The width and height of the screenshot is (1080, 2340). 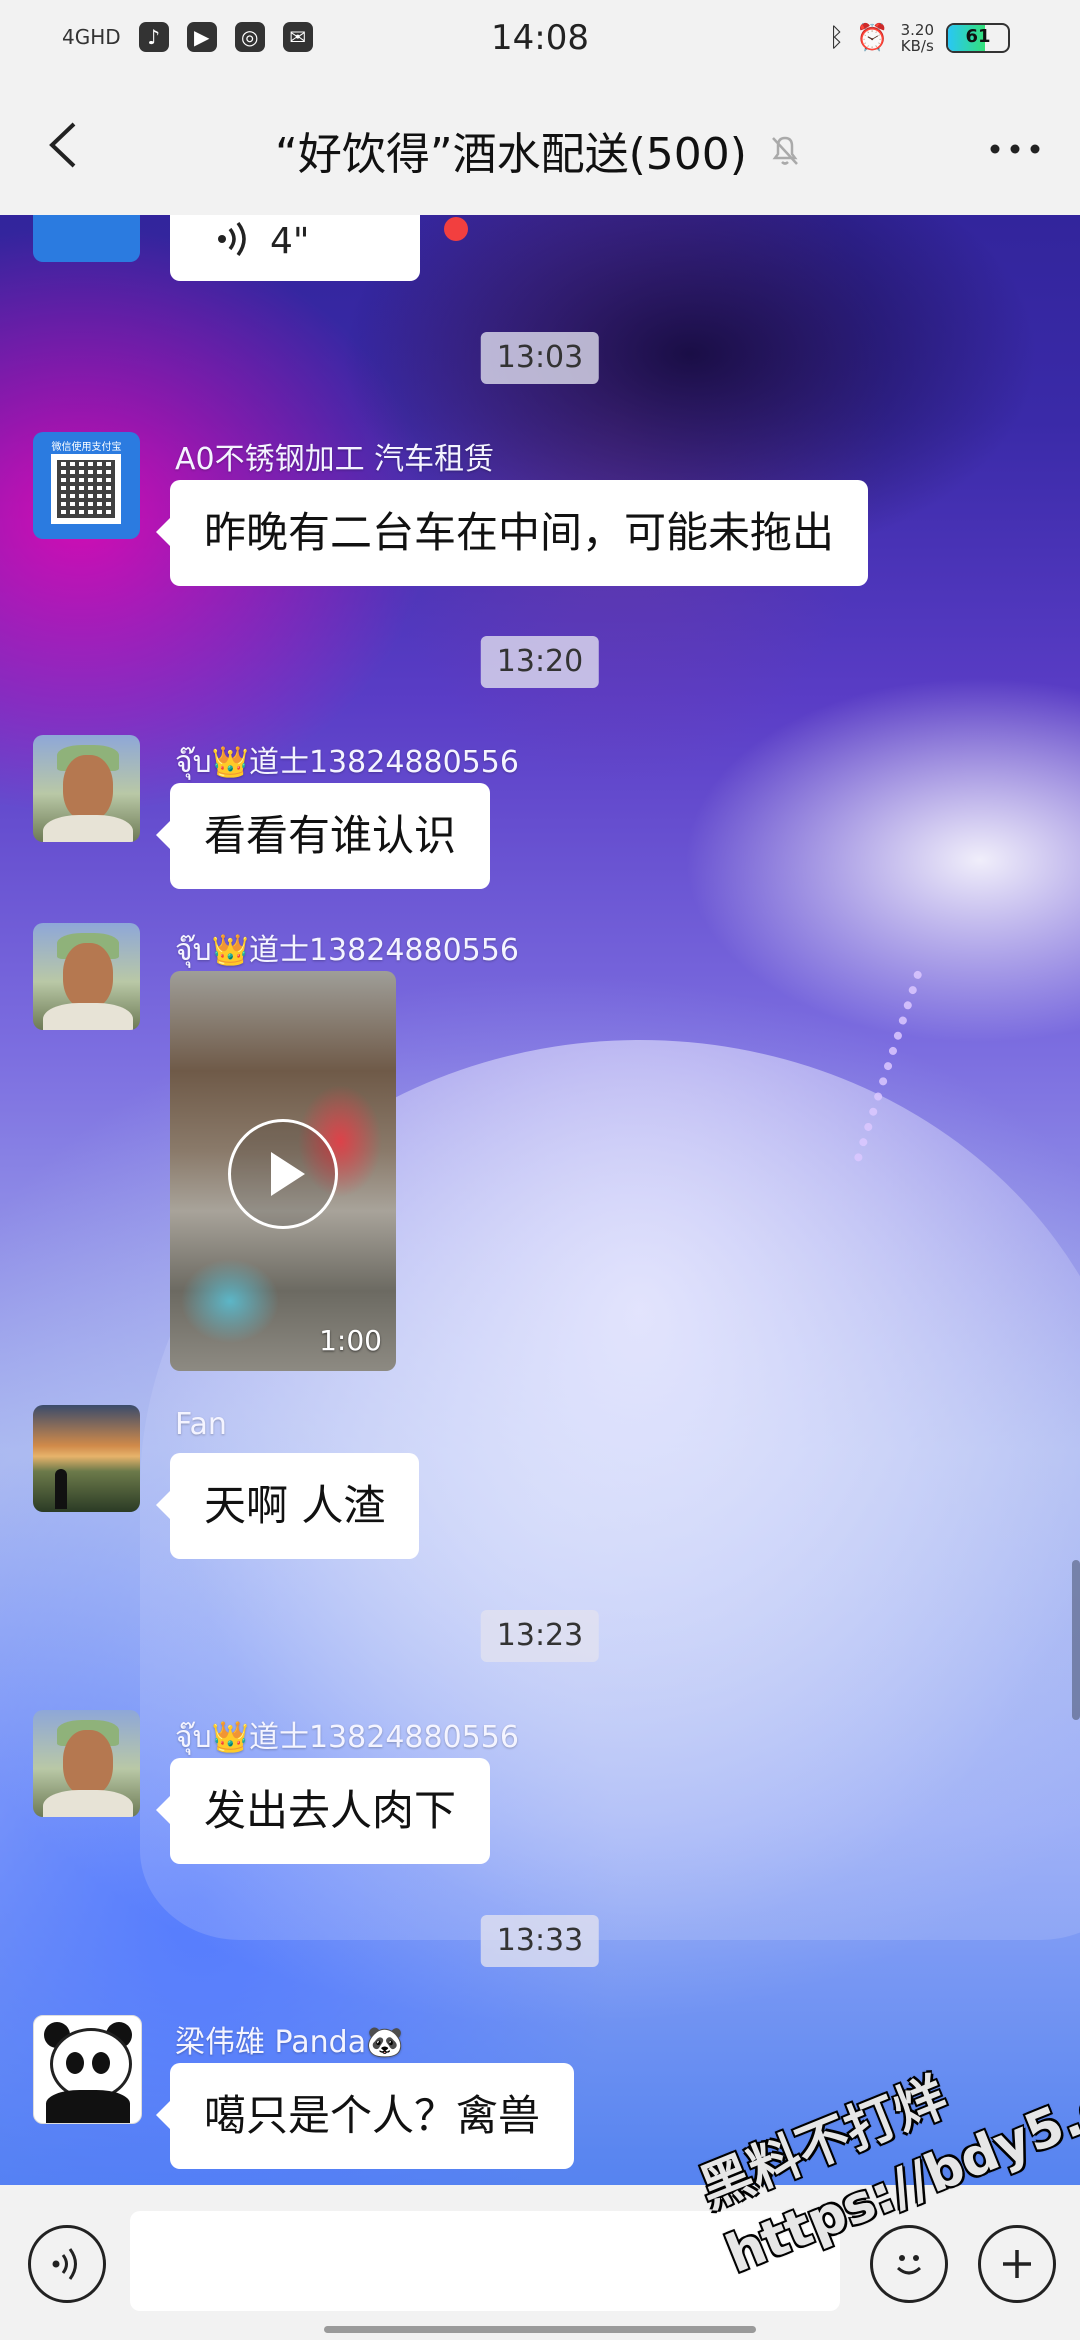 I want to click on sender-name: 梁伟雄 Panda🐼, so click(x=289, y=2042).